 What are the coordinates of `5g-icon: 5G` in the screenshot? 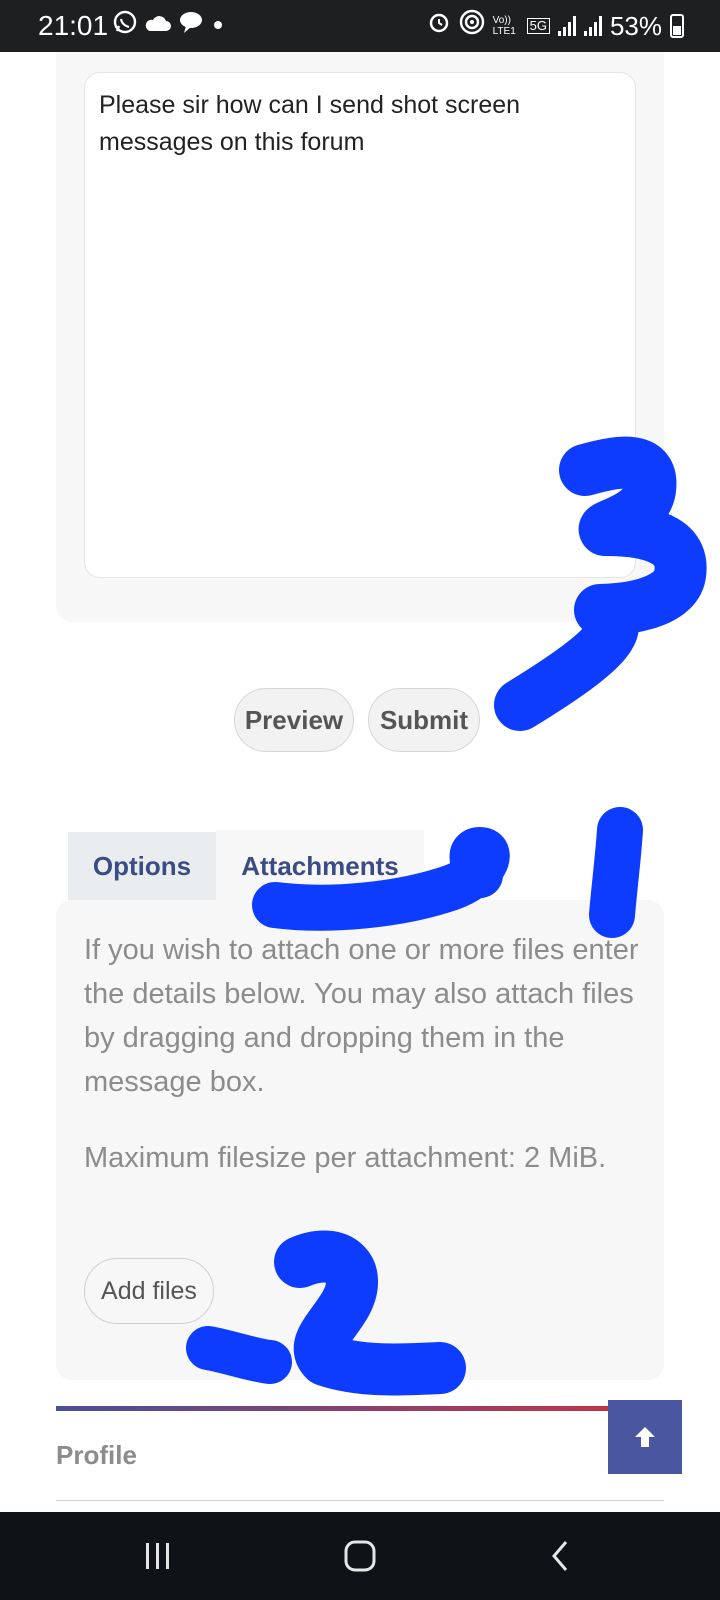 It's located at (538, 26).